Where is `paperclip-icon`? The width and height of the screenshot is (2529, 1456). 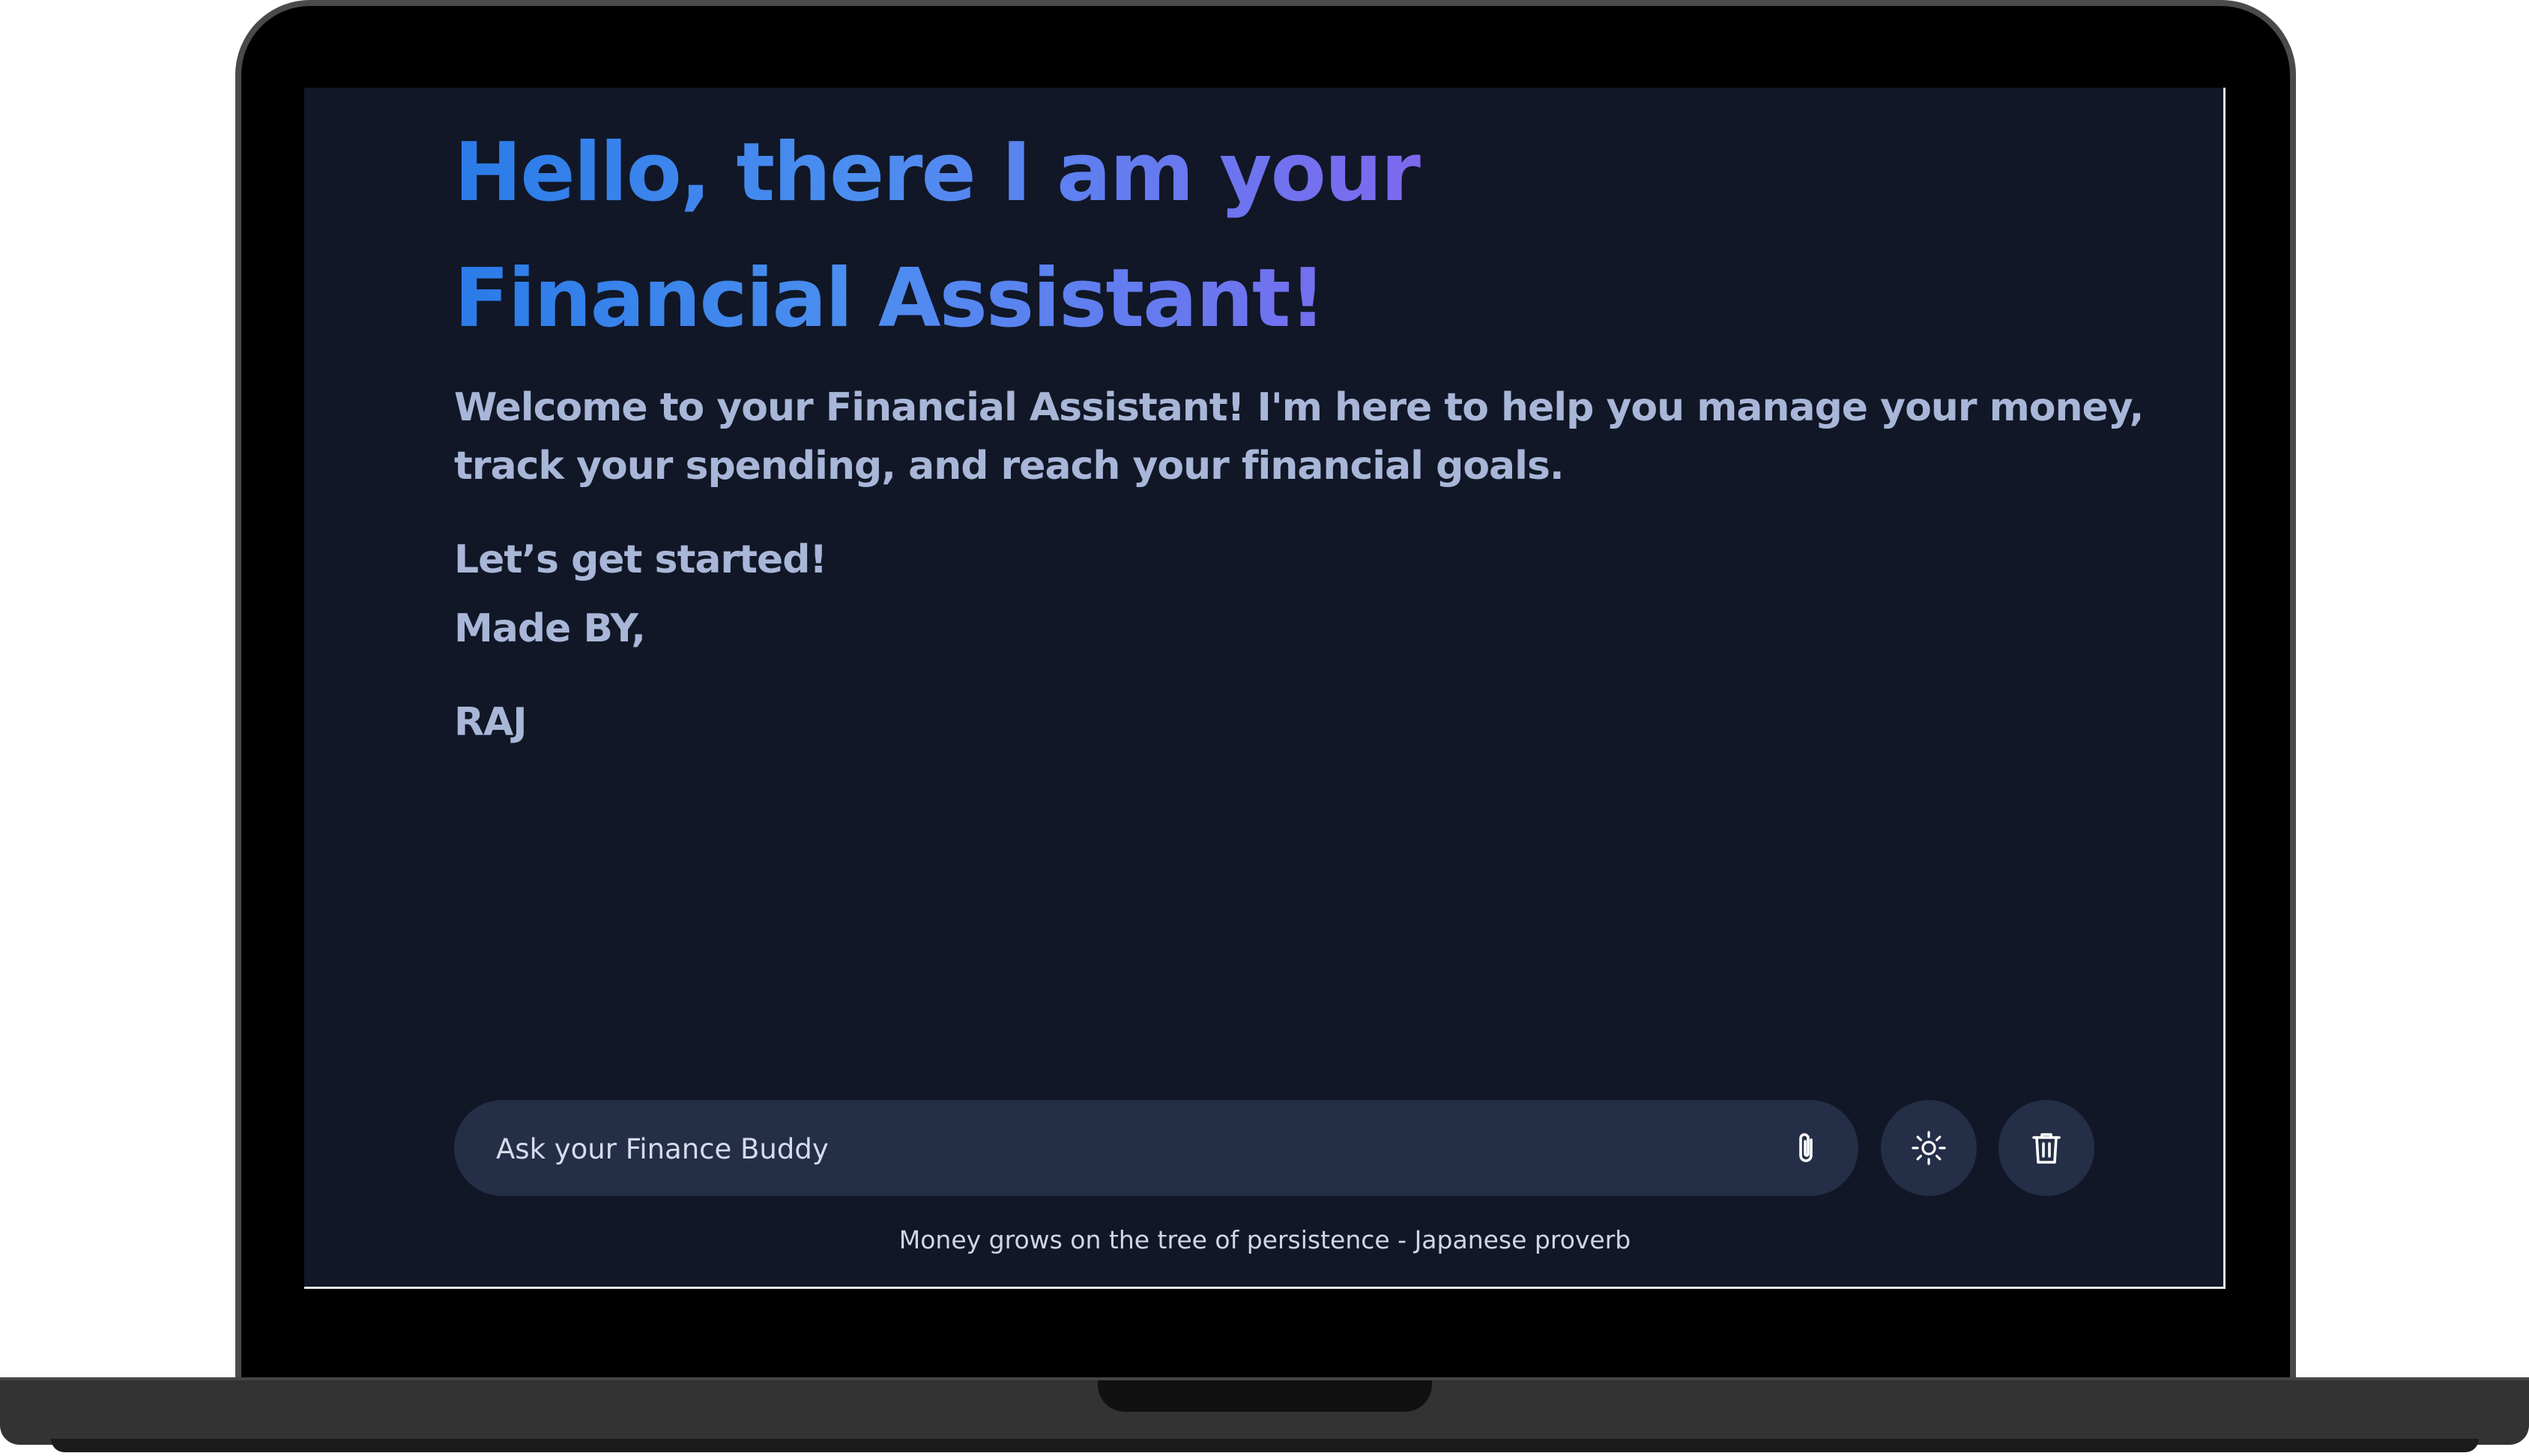 paperclip-icon is located at coordinates (1806, 1147).